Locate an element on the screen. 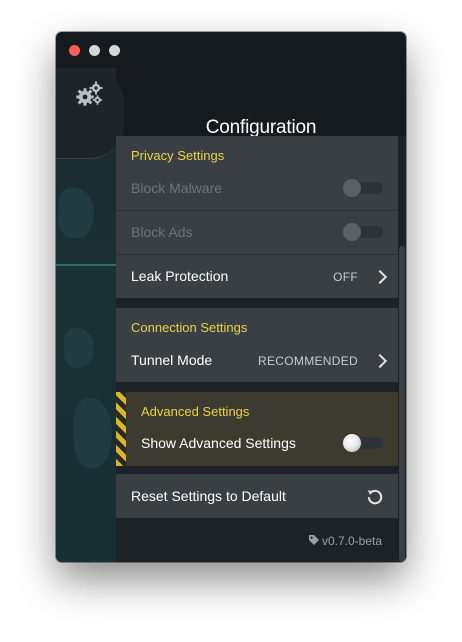  gears-icon is located at coordinates (89, 95).